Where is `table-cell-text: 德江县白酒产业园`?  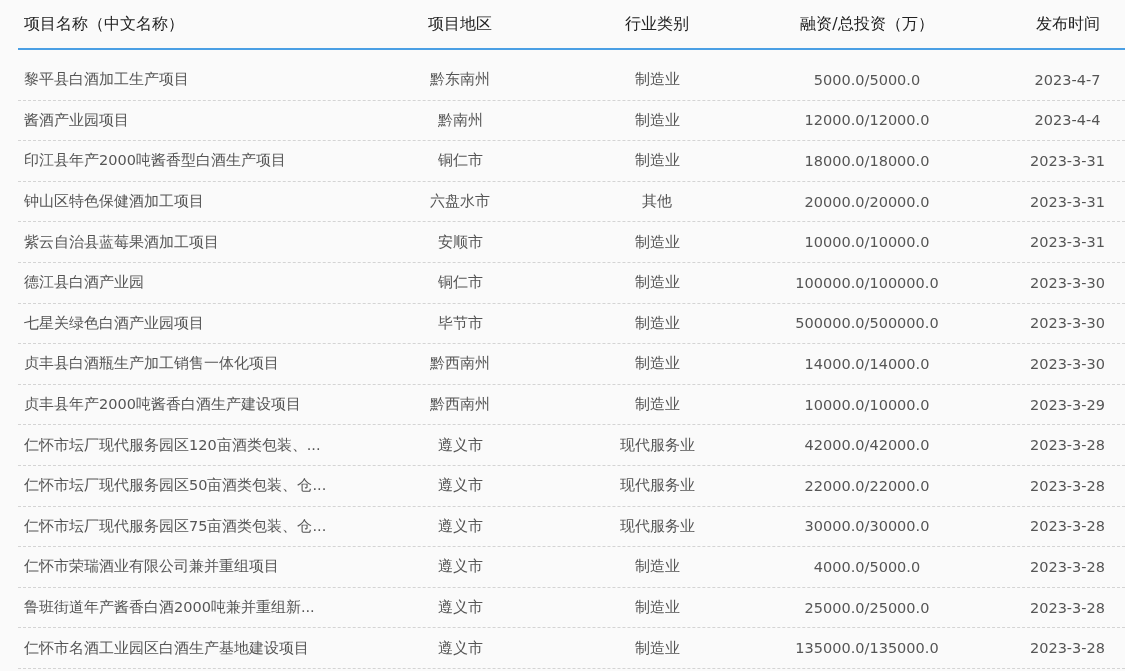 table-cell-text: 德江县白酒产业园 is located at coordinates (83, 283).